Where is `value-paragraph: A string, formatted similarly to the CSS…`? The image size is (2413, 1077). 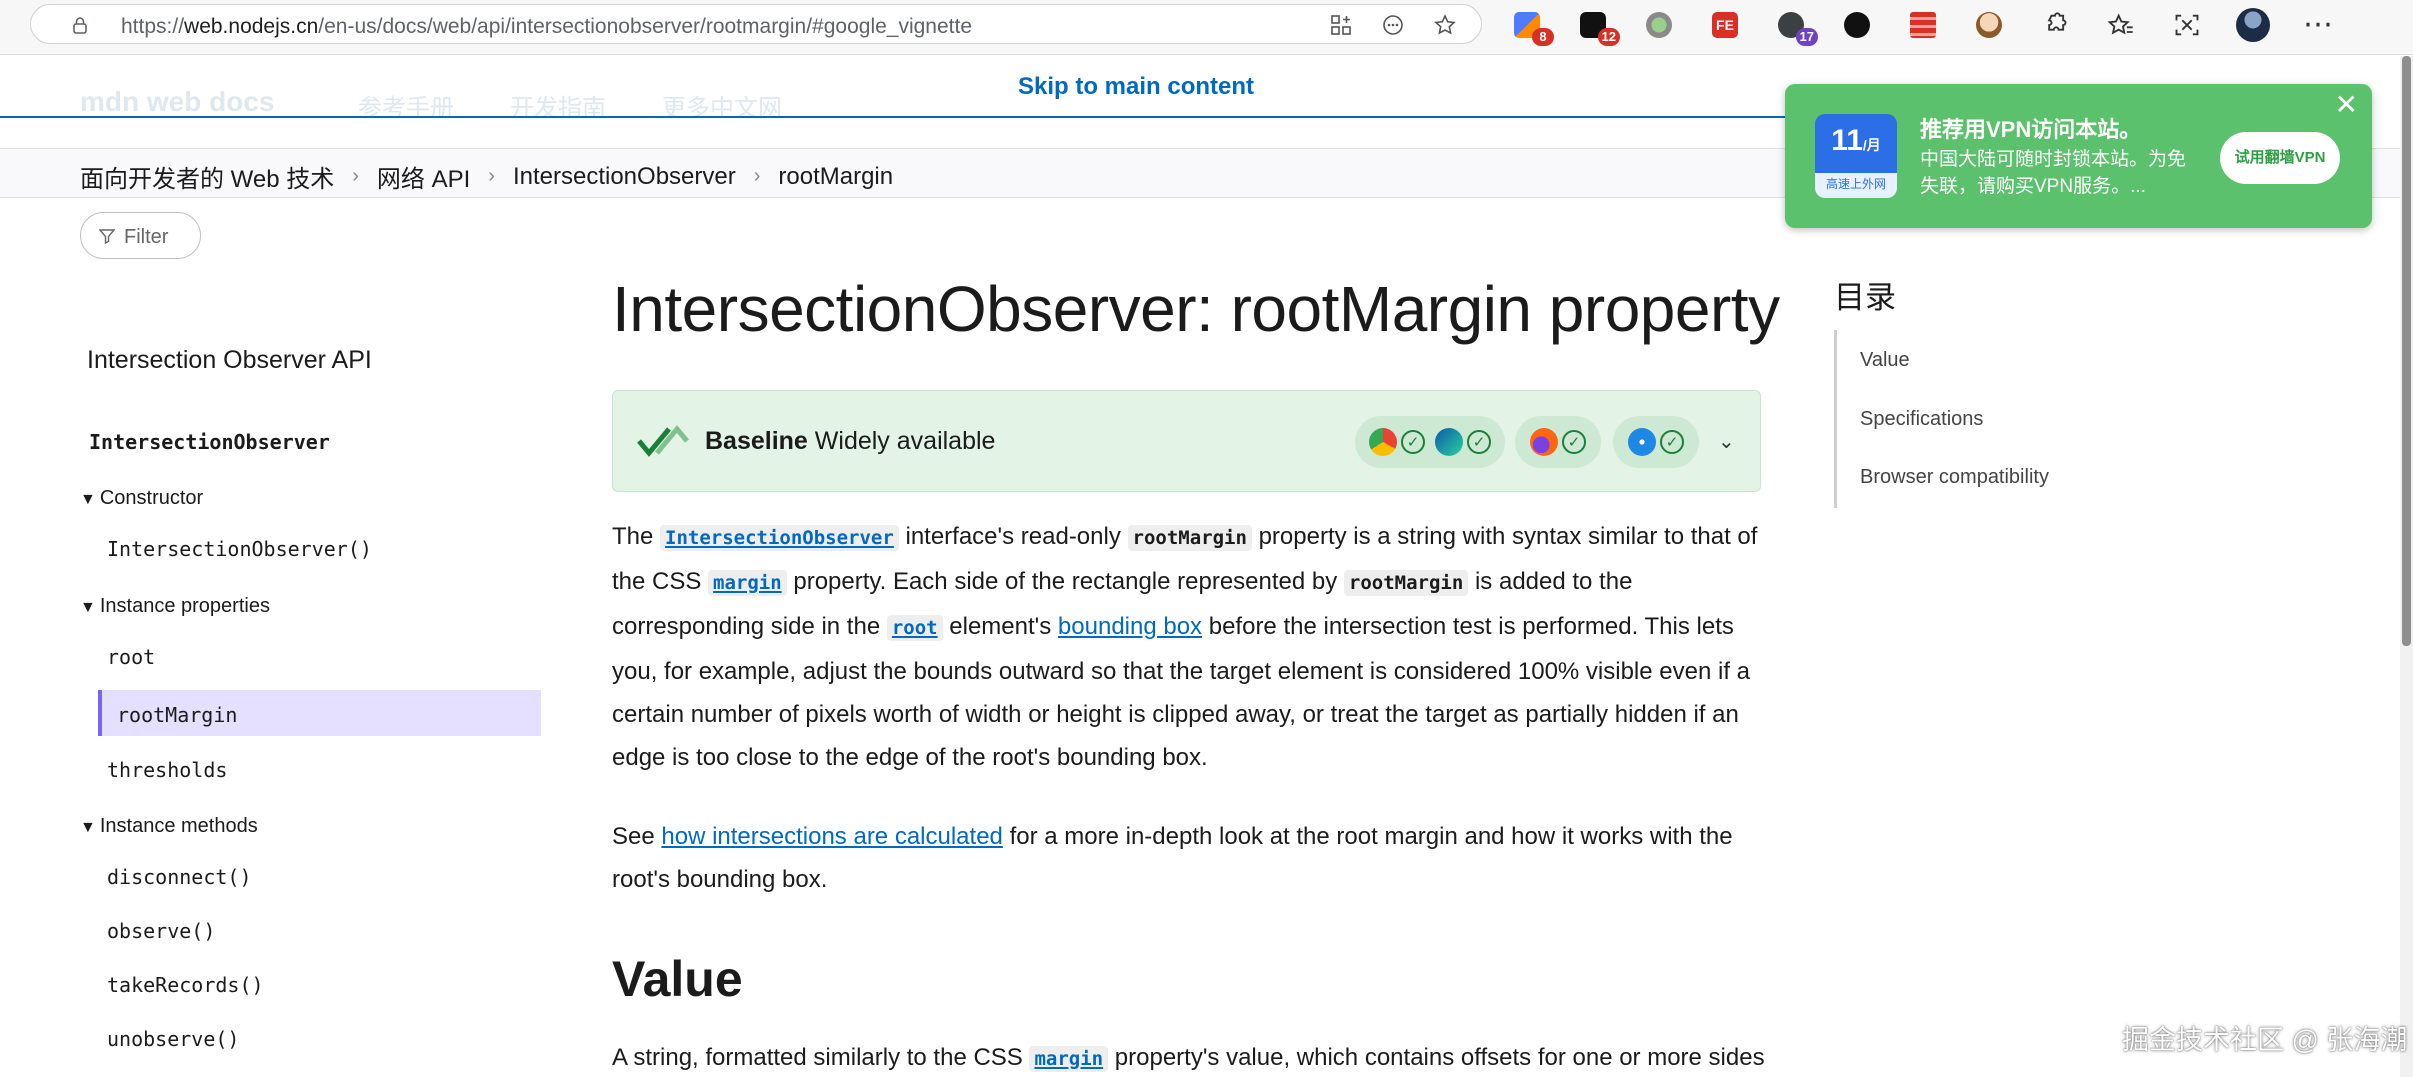 value-paragraph: A string, formatted similarly to the CSS… is located at coordinates (1188, 1058).